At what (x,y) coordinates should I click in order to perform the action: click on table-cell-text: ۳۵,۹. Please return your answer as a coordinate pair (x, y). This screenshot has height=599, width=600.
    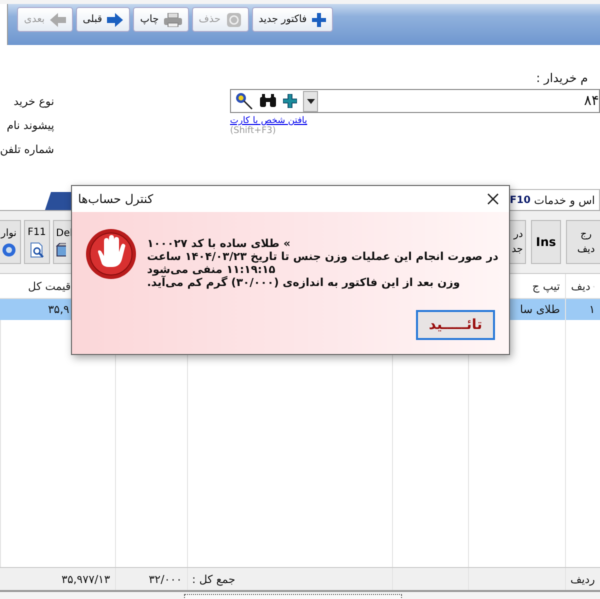
    Looking at the image, I should click on (58, 309).